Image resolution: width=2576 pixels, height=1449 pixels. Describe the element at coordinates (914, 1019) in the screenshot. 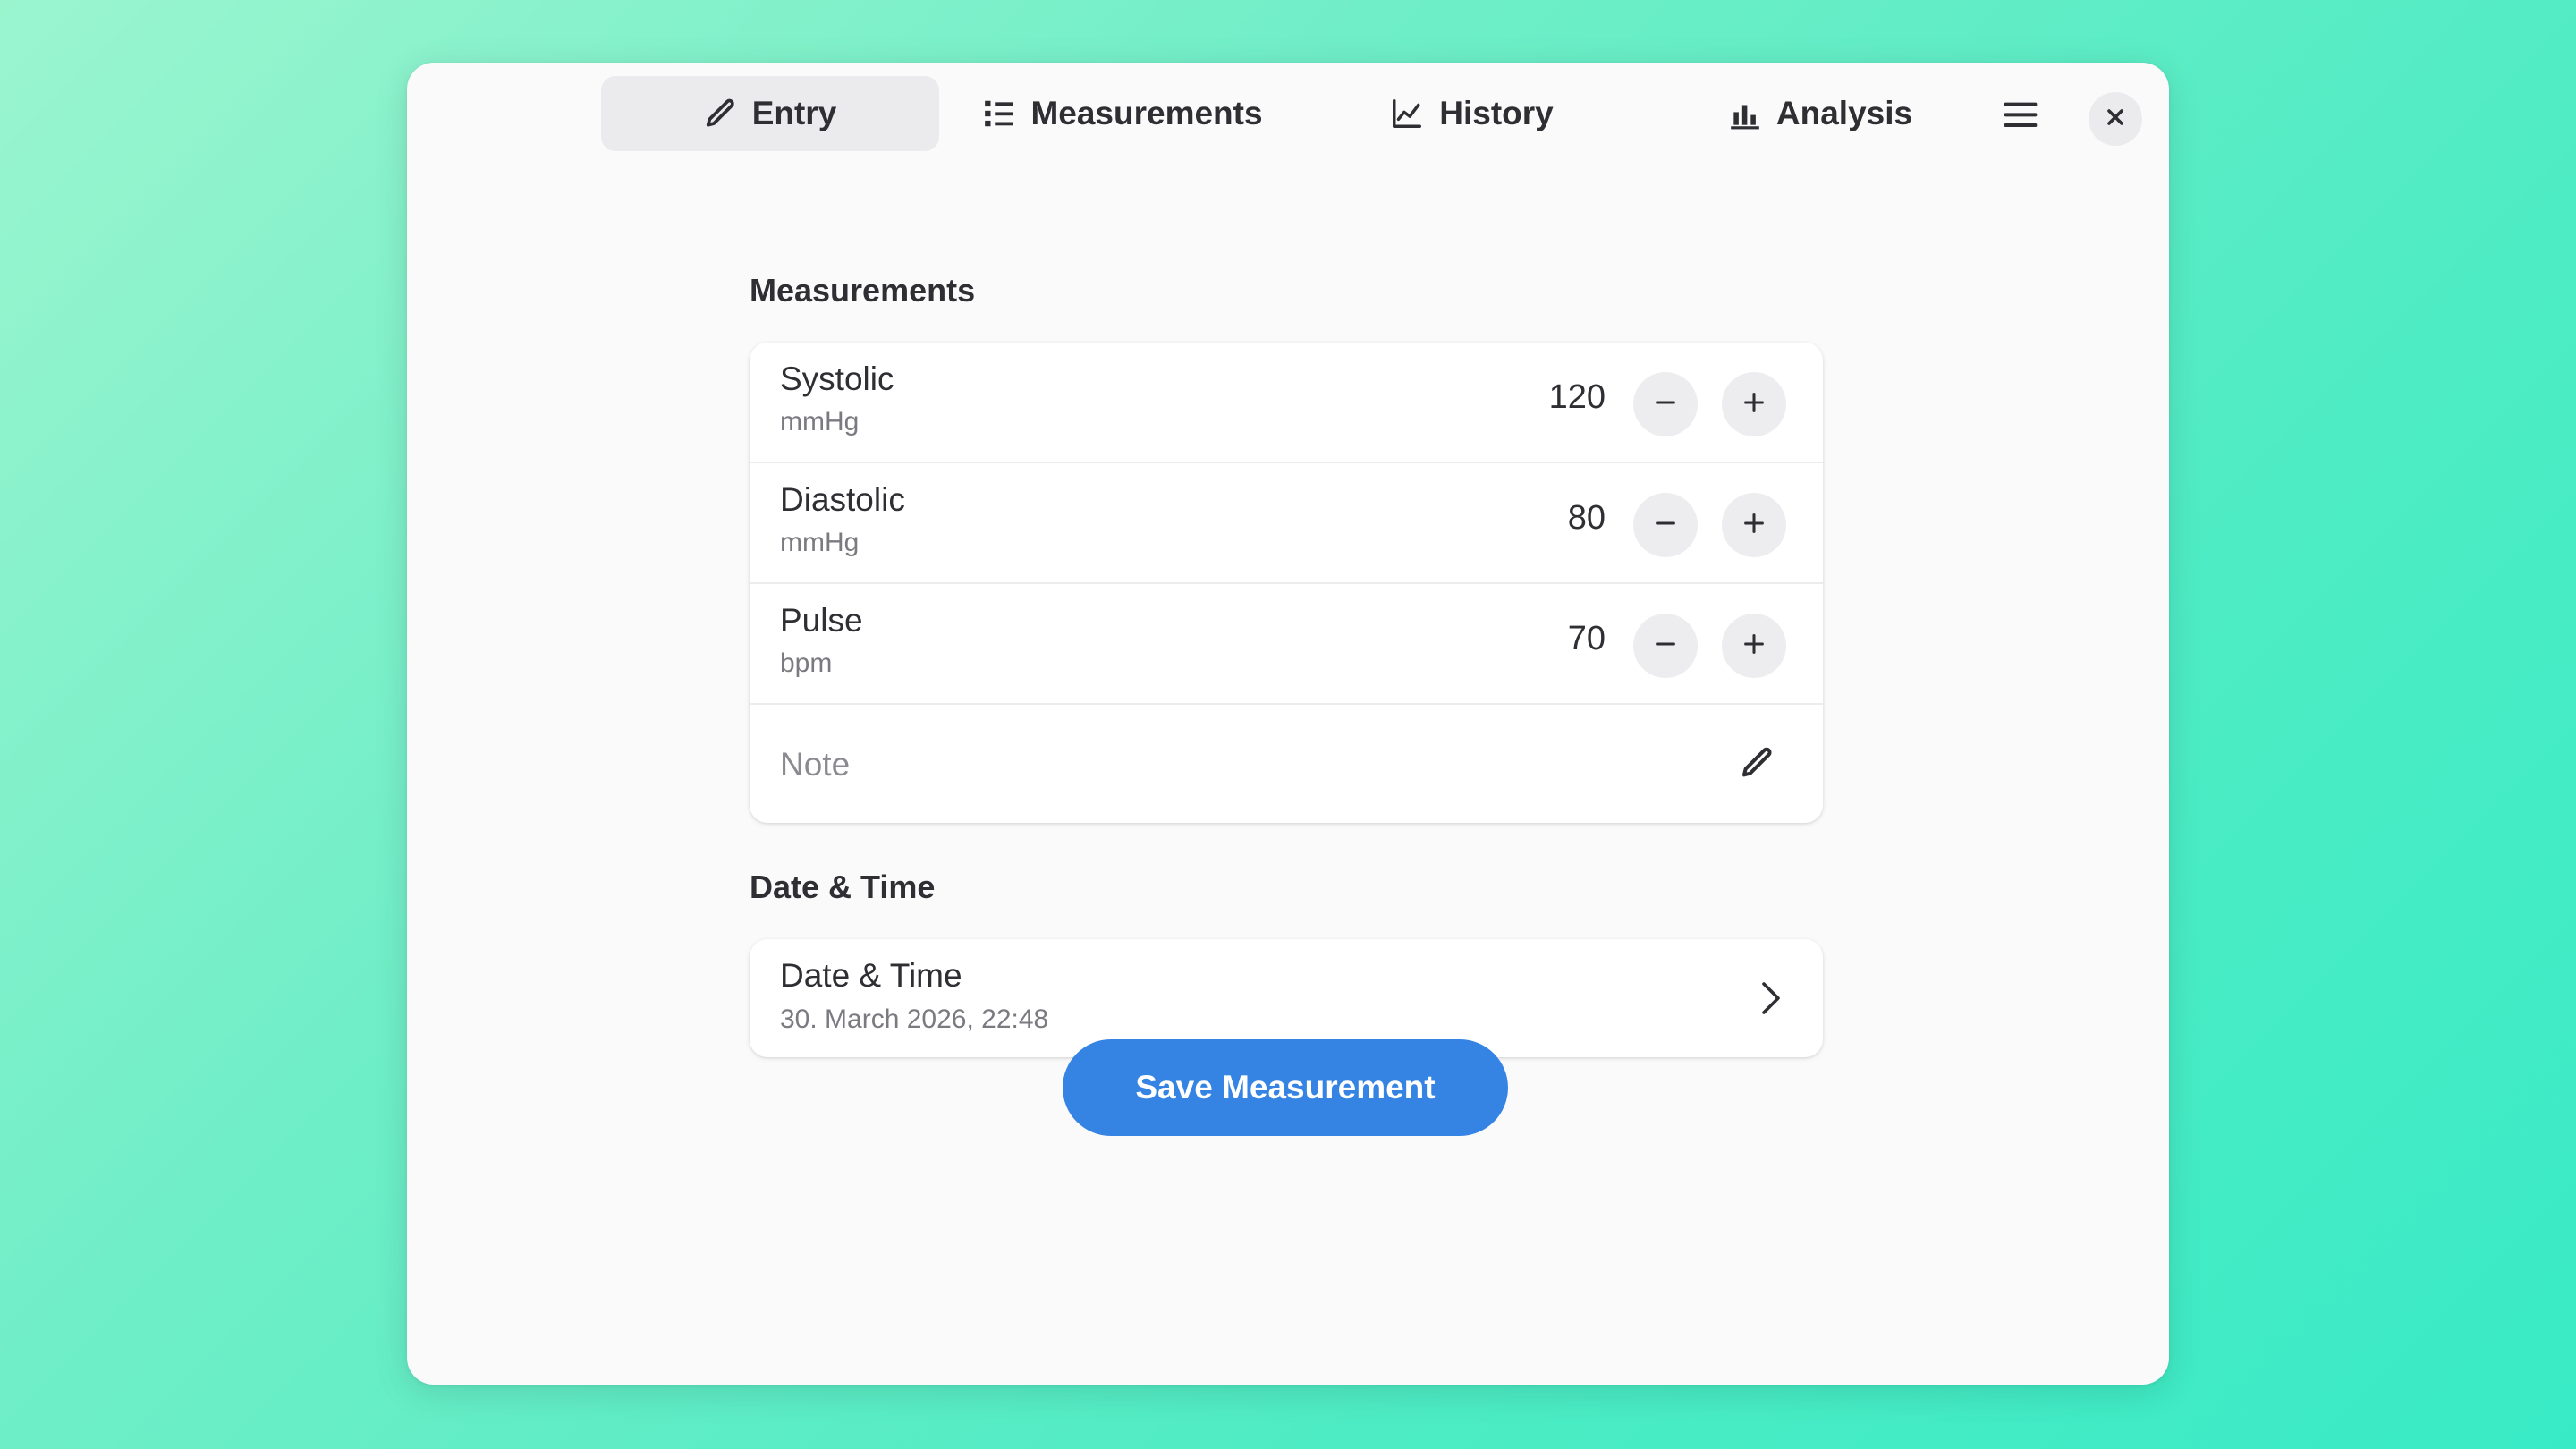

I see `datetime-value: 30. March 2026, 22:48` at that location.